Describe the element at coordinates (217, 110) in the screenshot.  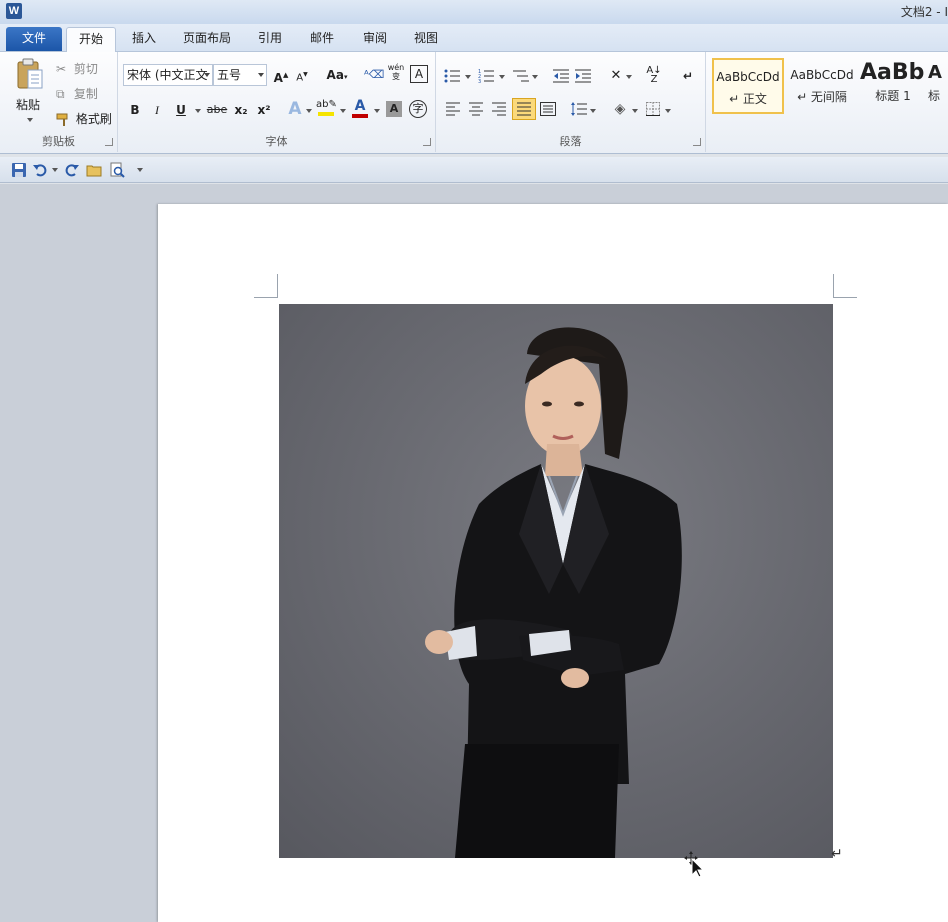
I see `strikethrough-button: abe` at that location.